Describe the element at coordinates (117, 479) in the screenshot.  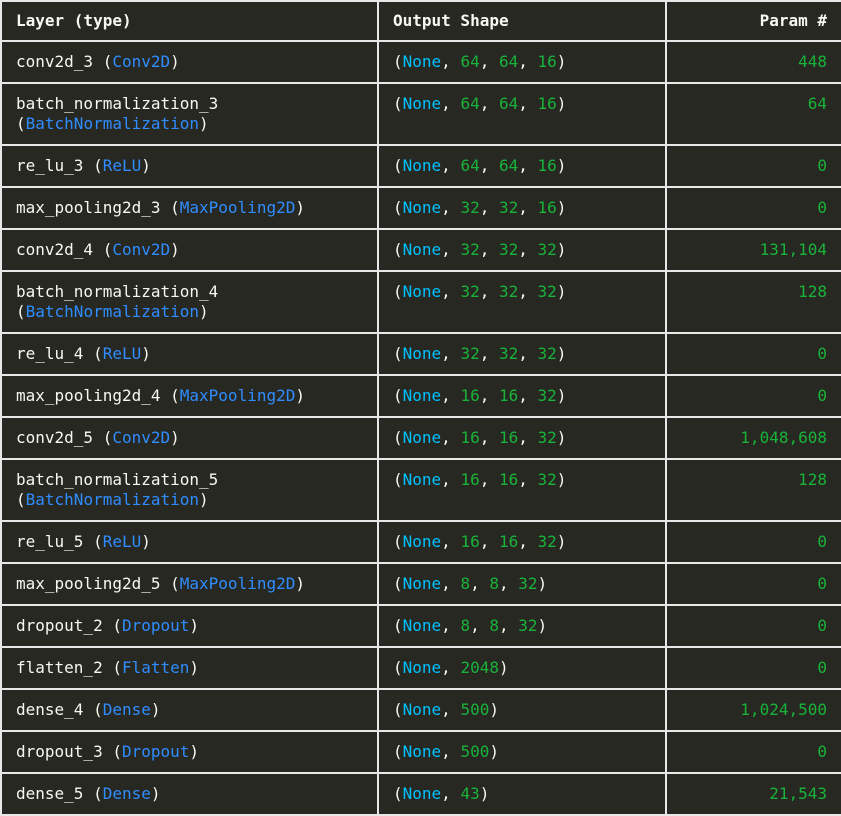
I see `layer-name: batch_normalization_5` at that location.